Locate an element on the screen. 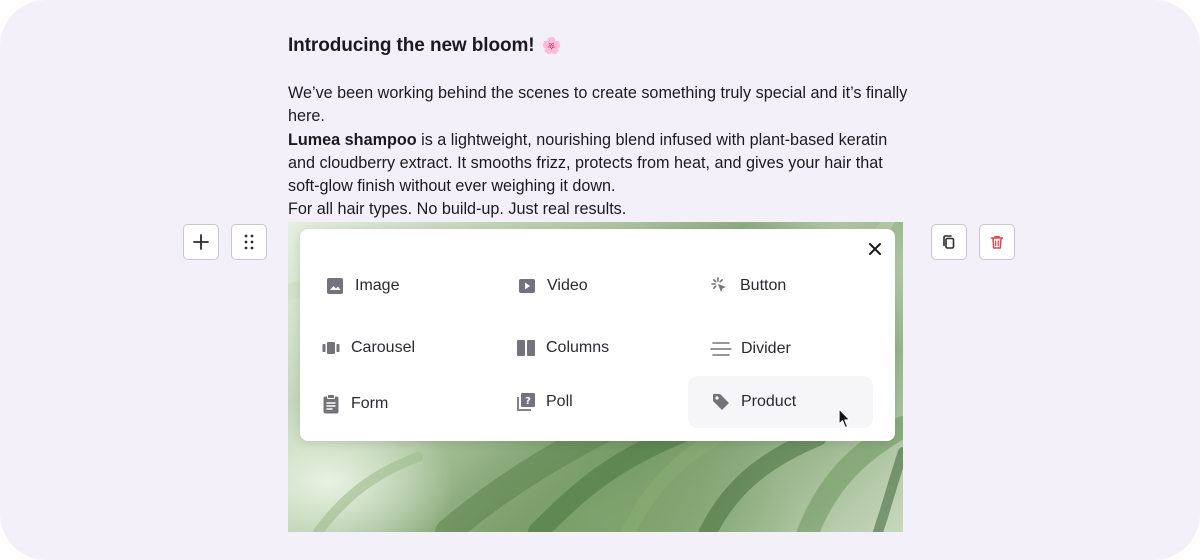 The image size is (1200, 560). block-option-video: Video is located at coordinates (552, 286).